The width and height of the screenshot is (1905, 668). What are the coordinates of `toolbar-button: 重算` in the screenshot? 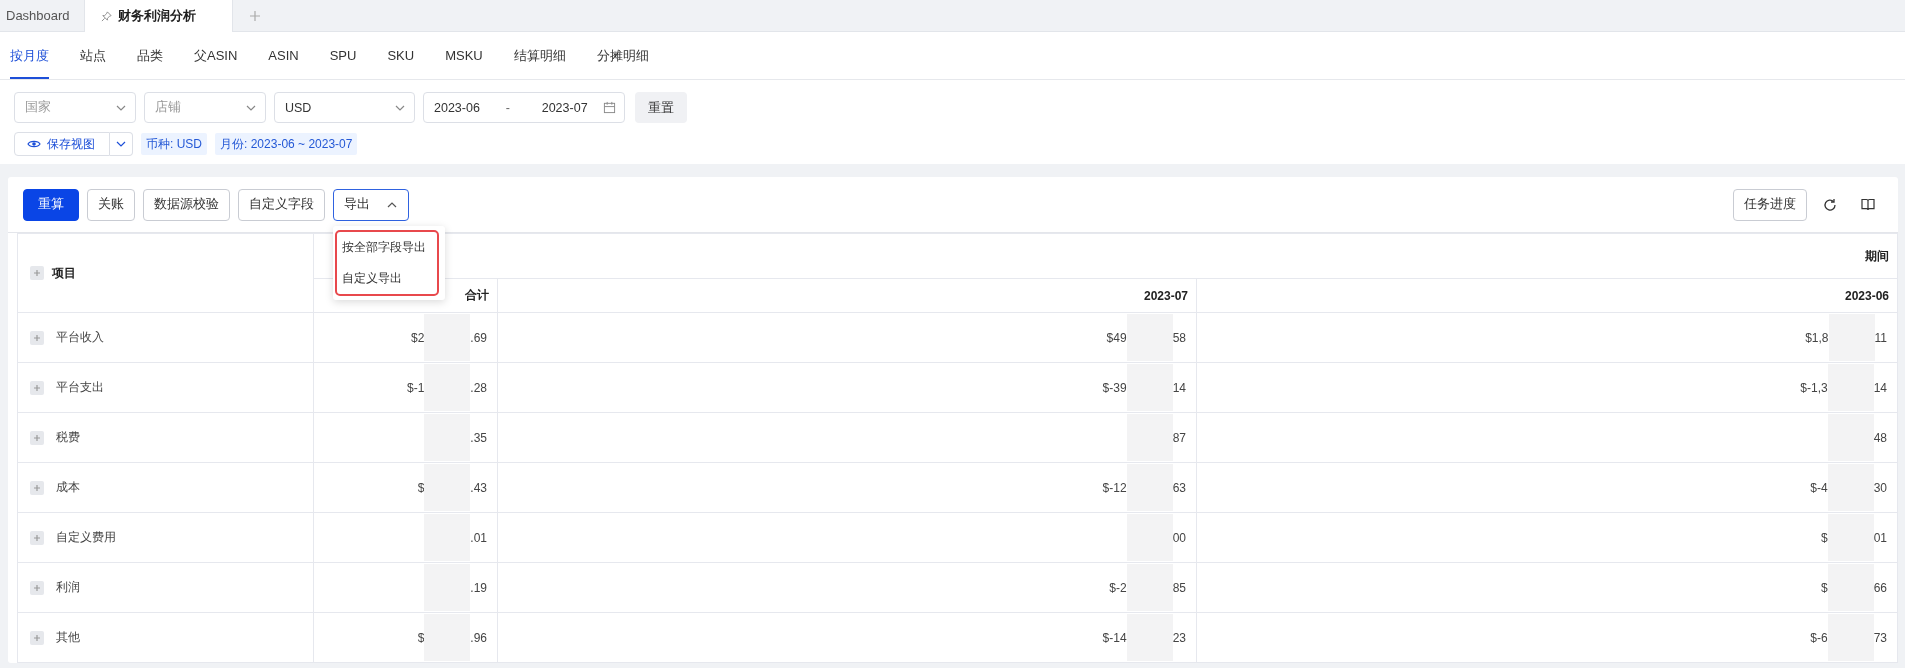 It's located at (51, 204).